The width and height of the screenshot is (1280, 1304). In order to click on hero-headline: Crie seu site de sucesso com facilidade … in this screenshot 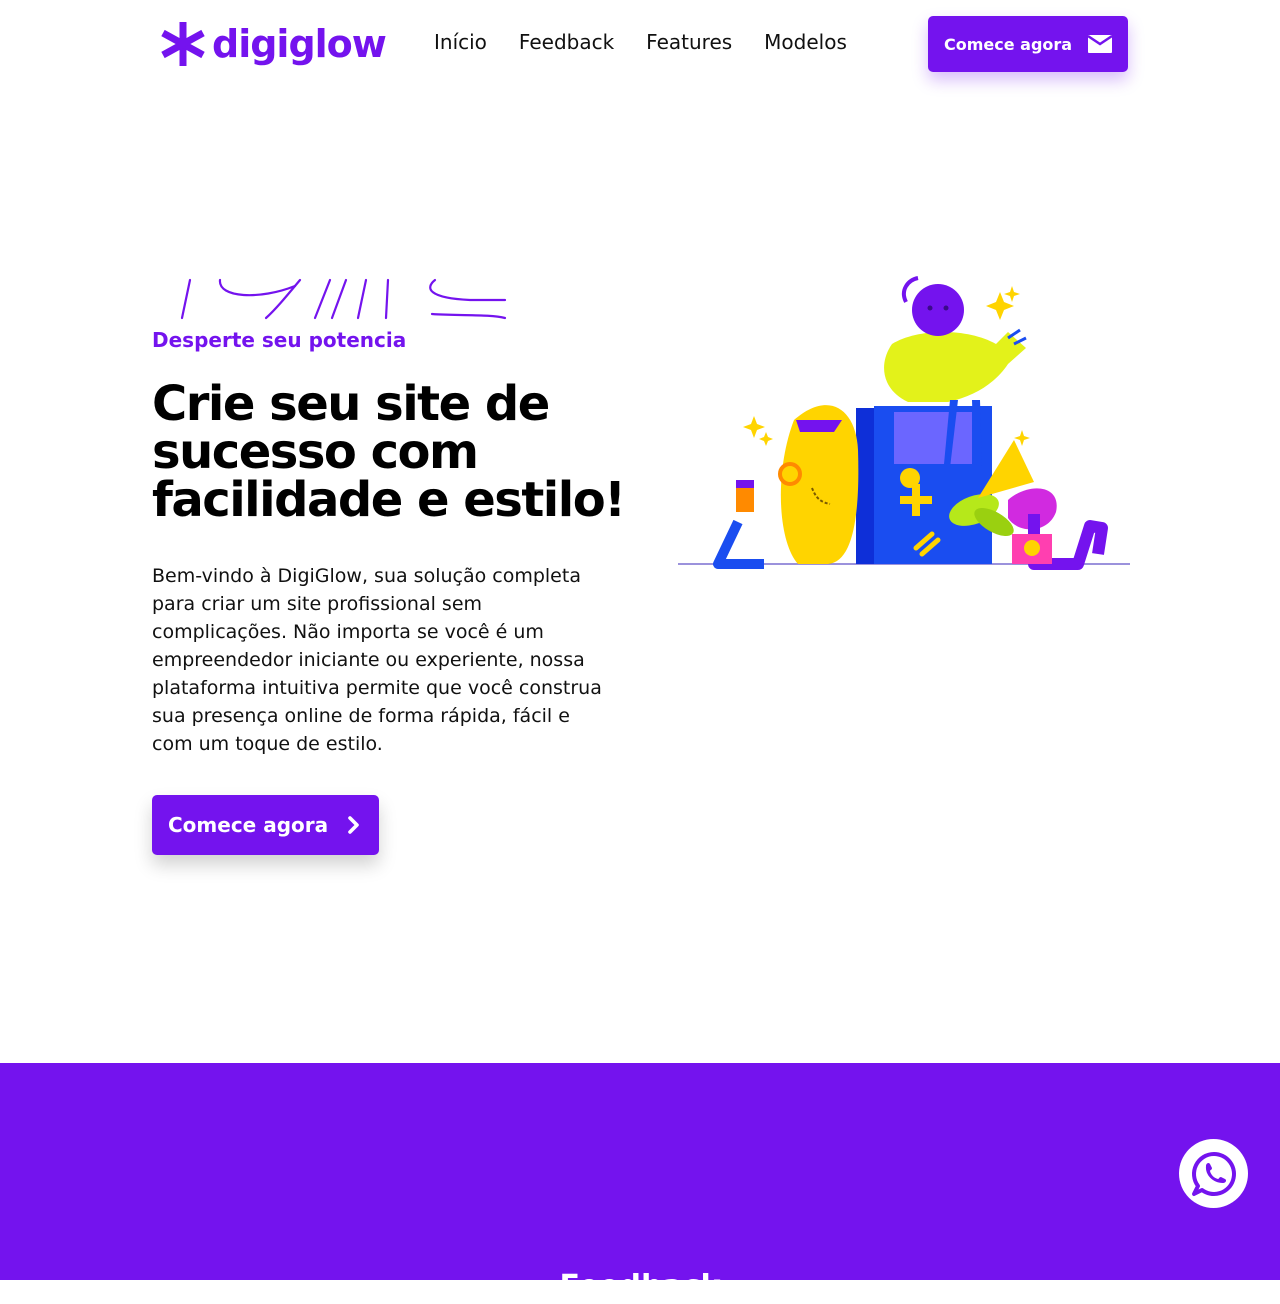, I will do `click(389, 452)`.